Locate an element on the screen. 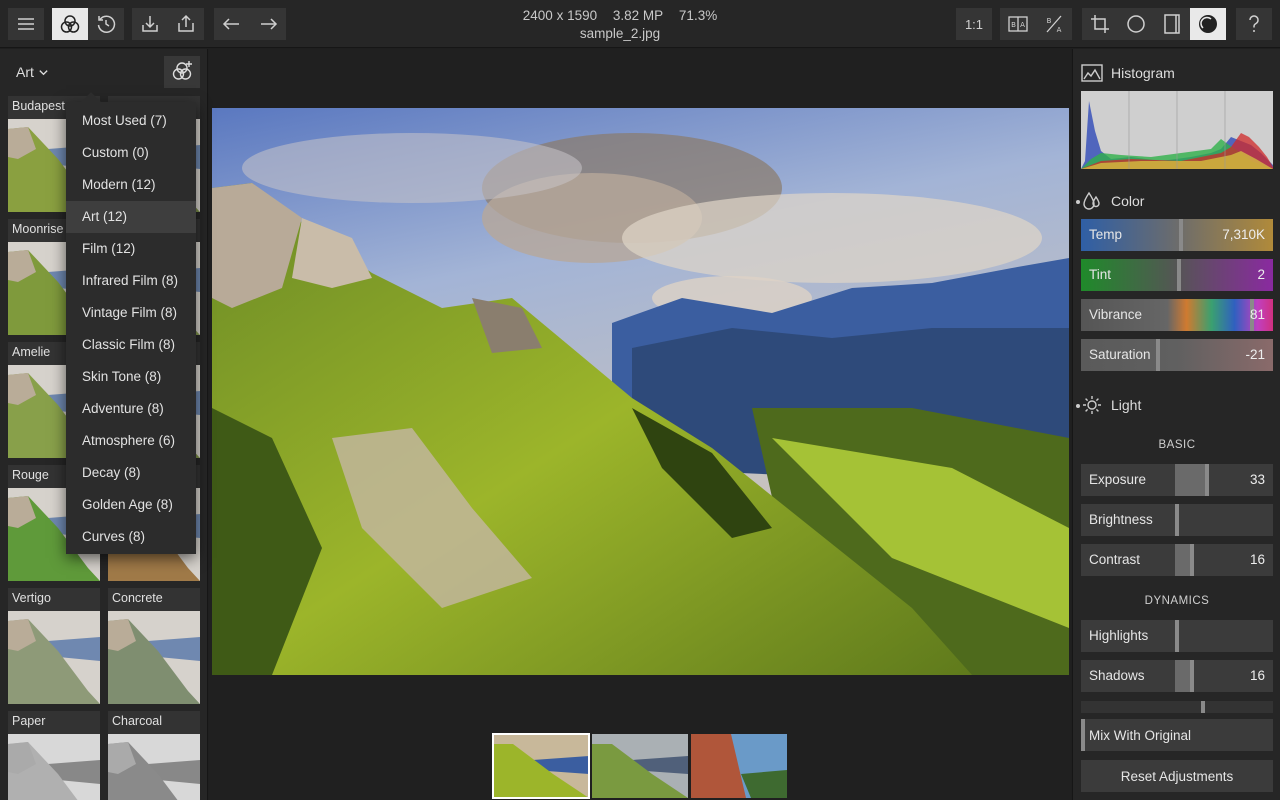 The height and width of the screenshot is (800, 1280). category-dropdown: Art is located at coordinates (32, 72).